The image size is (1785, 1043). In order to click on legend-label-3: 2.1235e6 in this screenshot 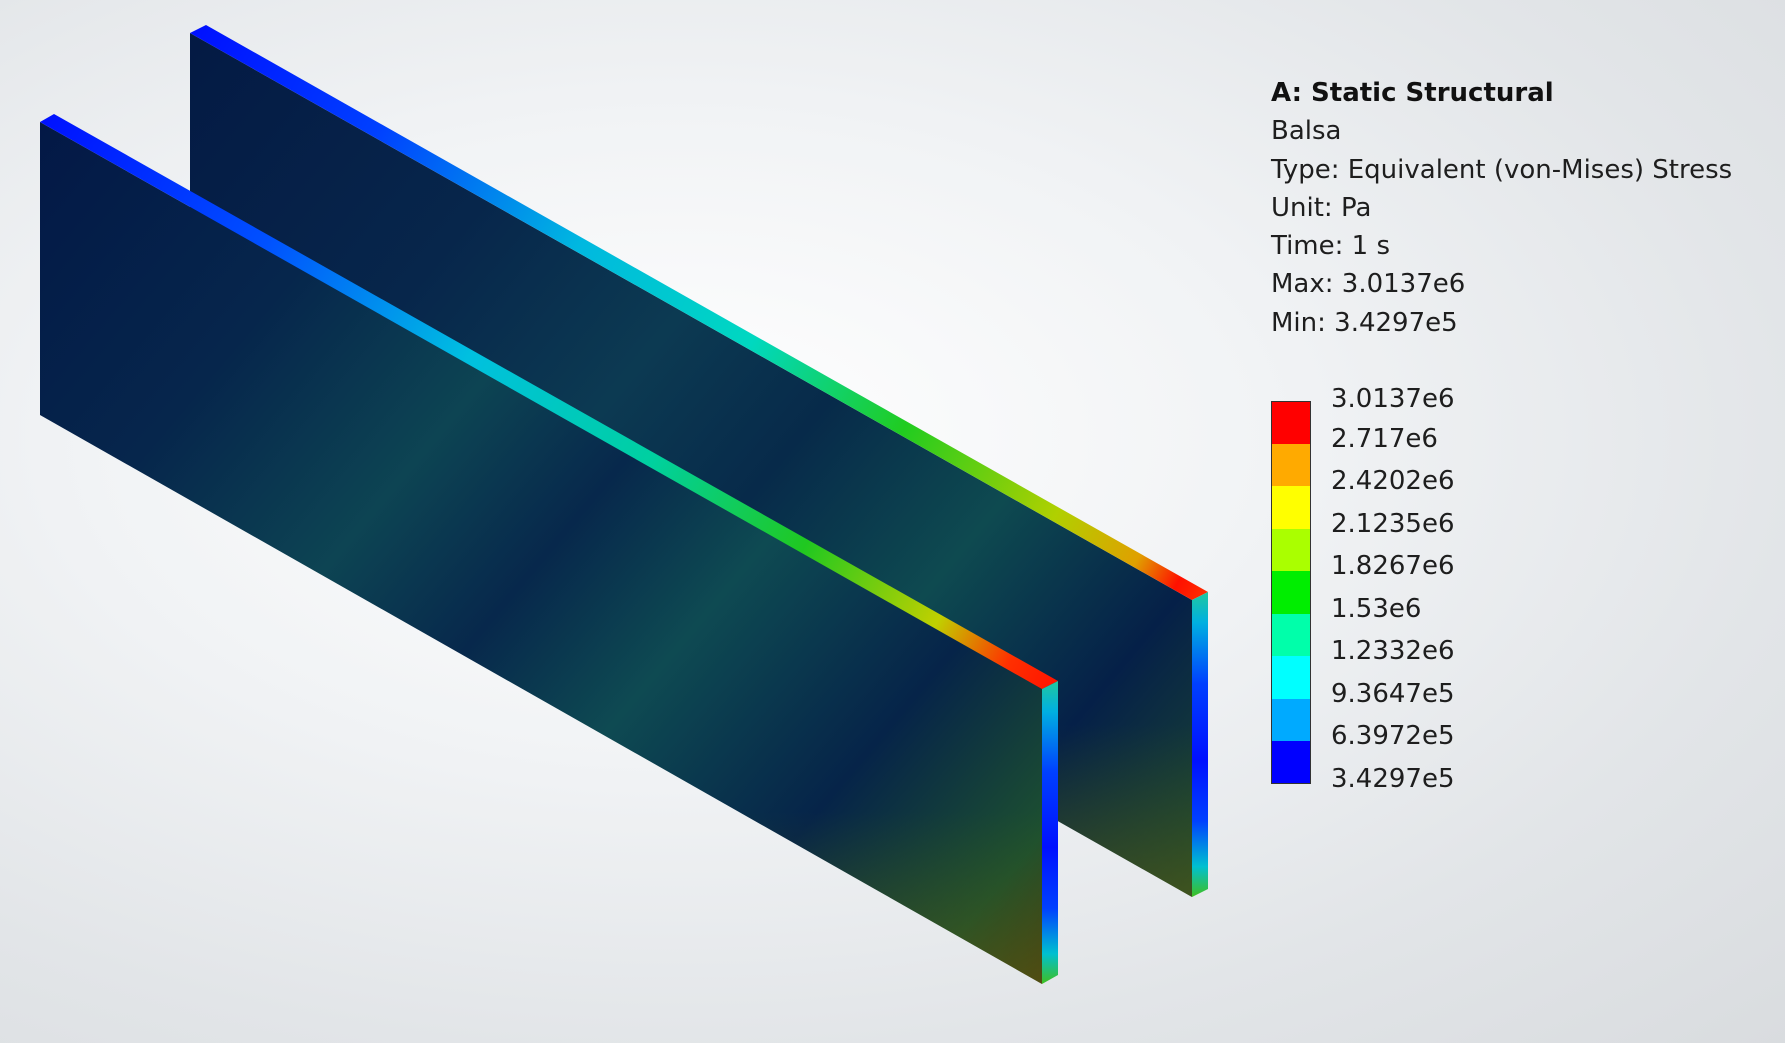, I will do `click(1393, 523)`.